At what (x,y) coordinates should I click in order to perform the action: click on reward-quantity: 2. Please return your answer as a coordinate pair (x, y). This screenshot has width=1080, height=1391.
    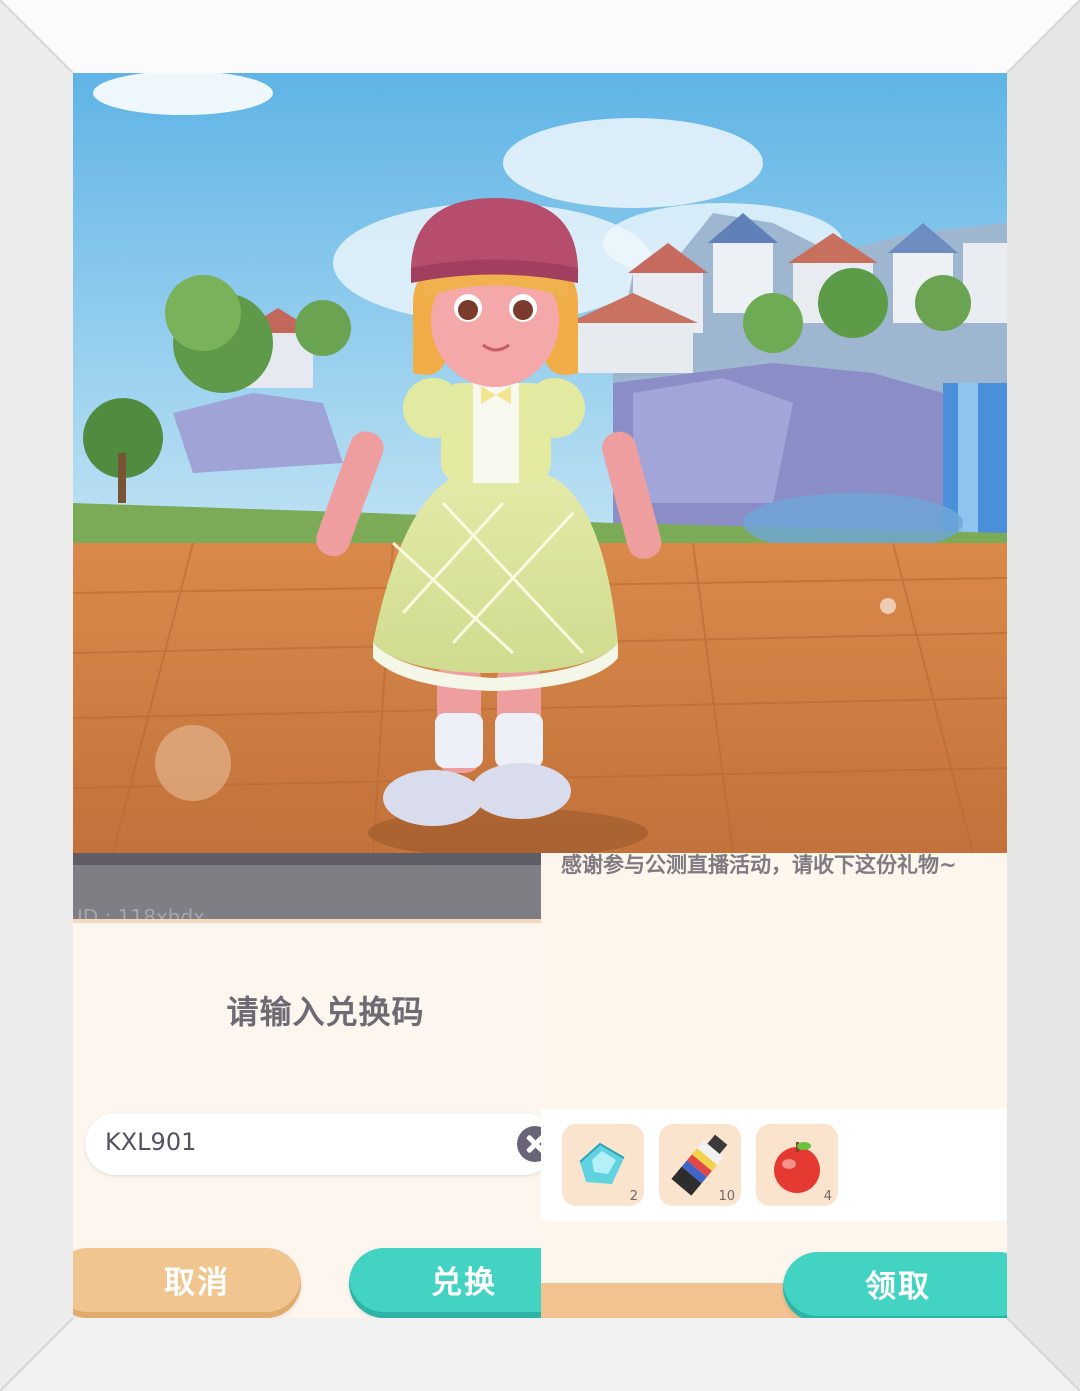
    Looking at the image, I should click on (633, 1196).